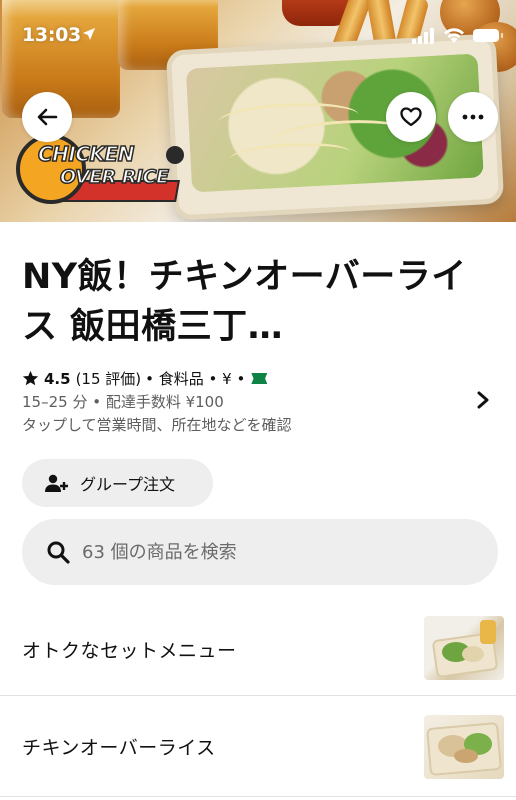 This screenshot has height=800, width=516. Describe the element at coordinates (57, 378) in the screenshot. I see `rating-value: 4.5` at that location.